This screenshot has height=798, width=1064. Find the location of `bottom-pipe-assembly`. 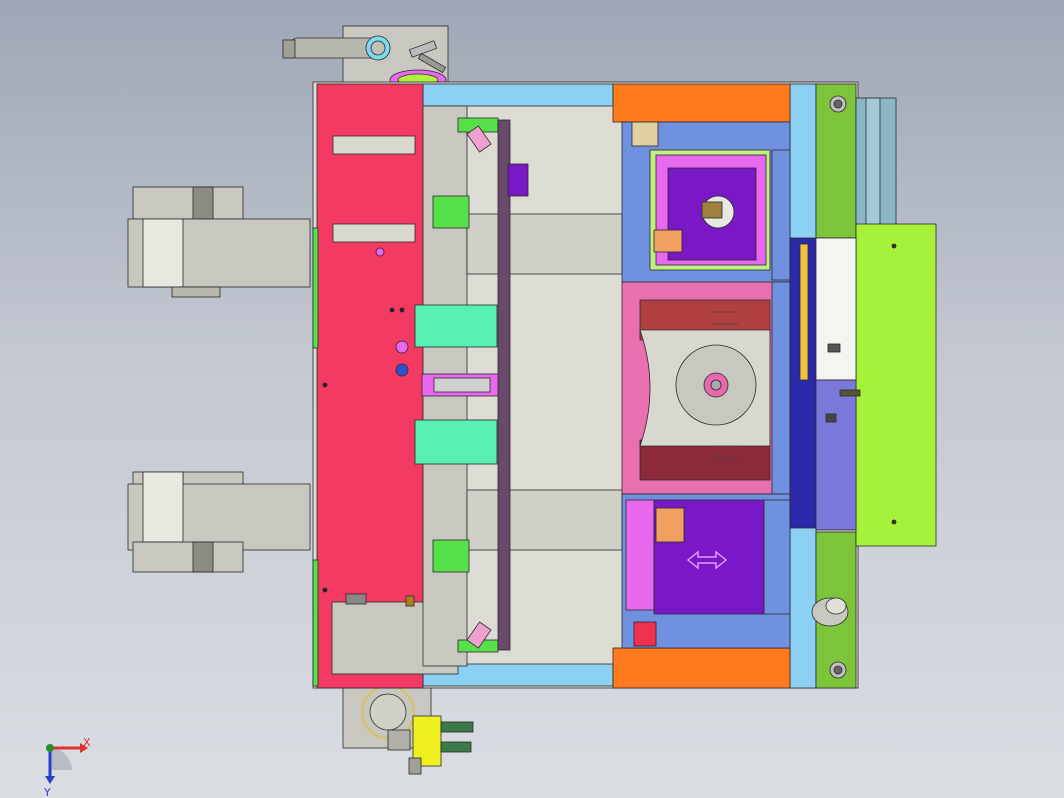

bottom-pipe-assembly is located at coordinates (408, 730).